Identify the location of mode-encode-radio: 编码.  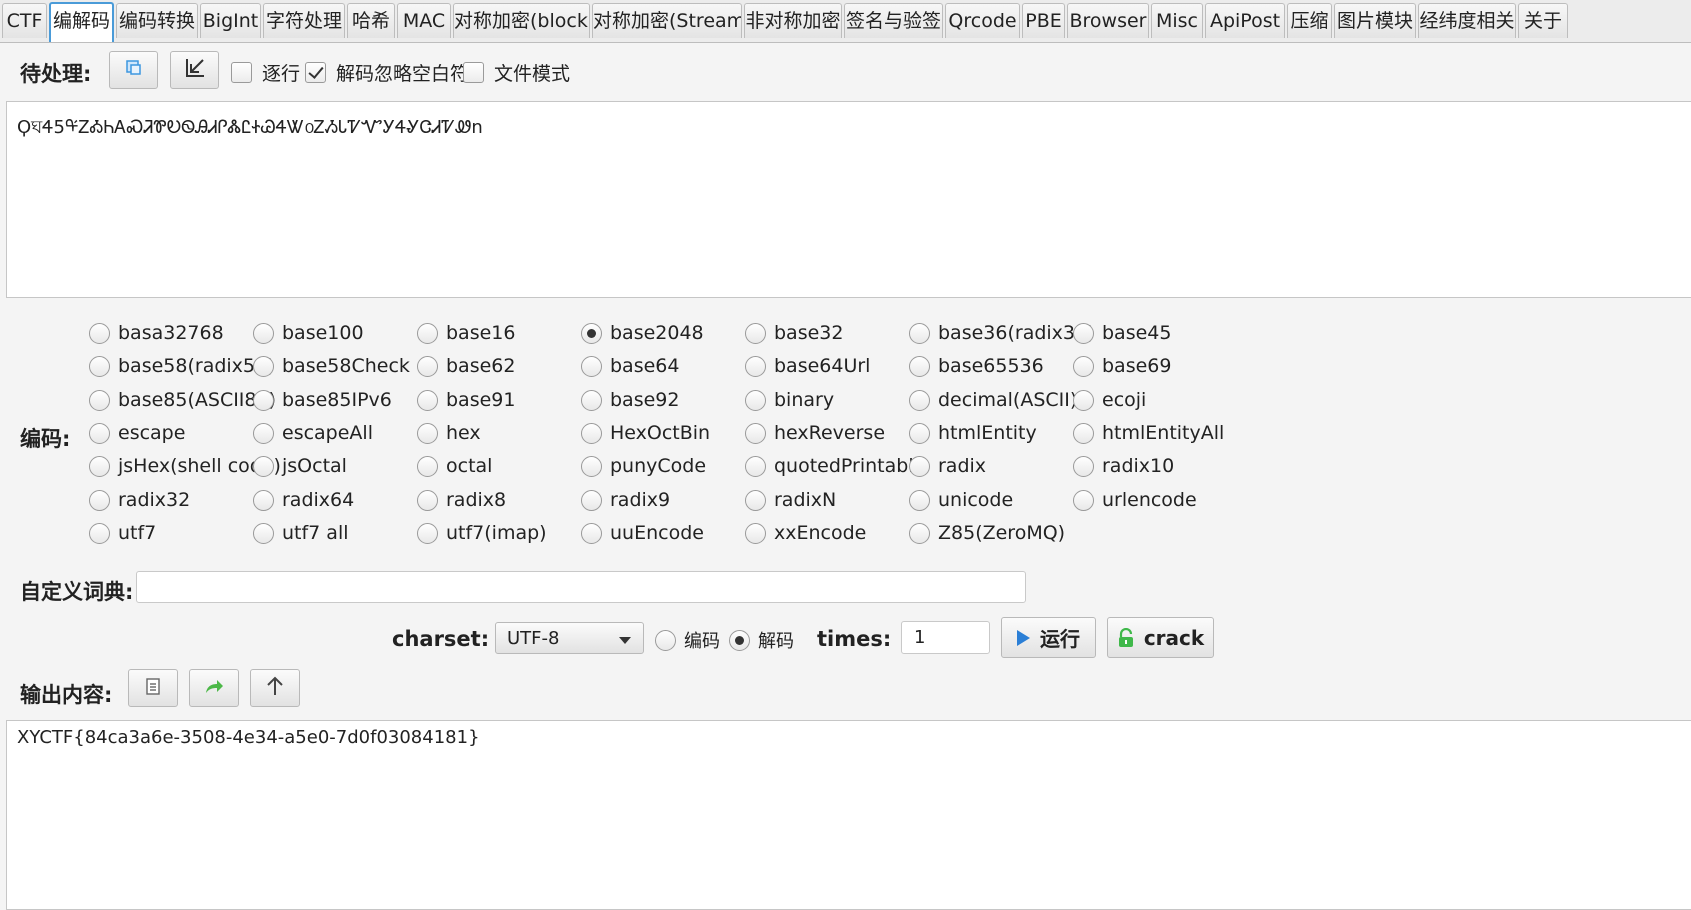
(687, 640).